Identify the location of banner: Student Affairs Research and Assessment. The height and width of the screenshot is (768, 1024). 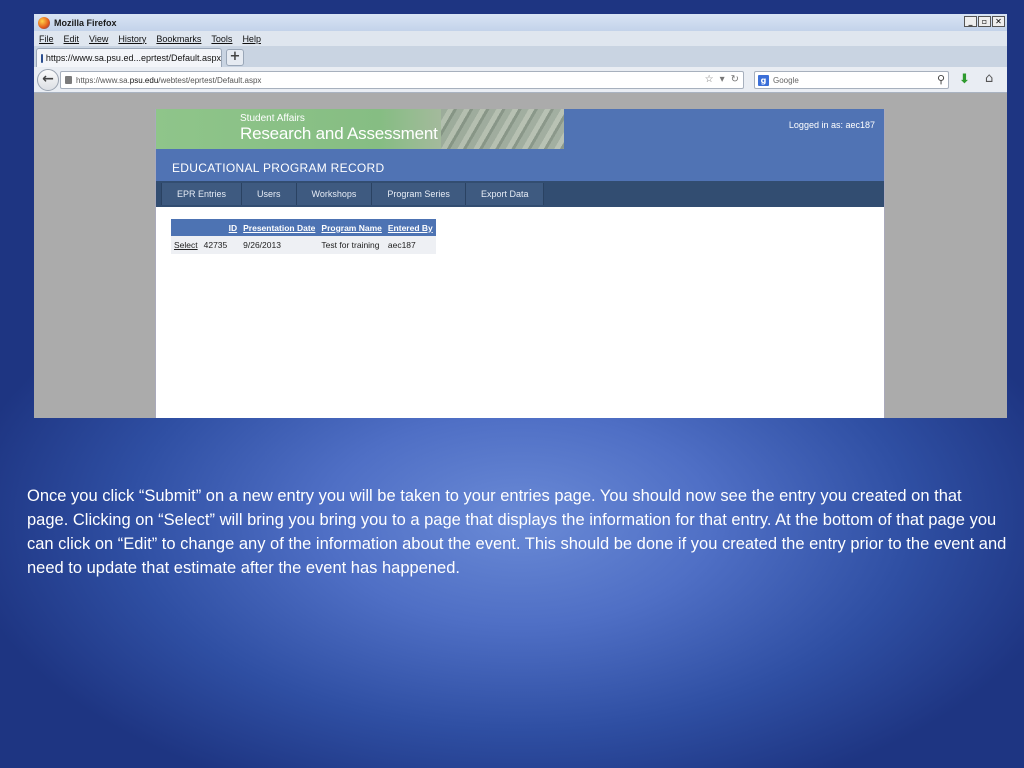
(360, 129).